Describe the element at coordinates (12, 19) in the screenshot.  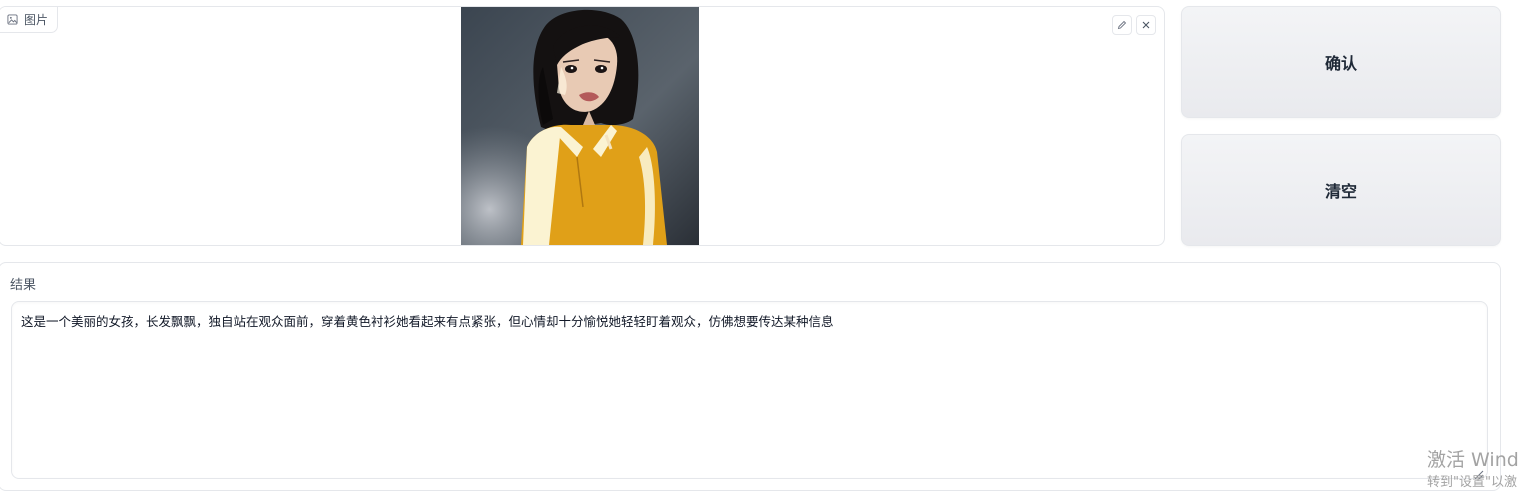
I see `image-icon` at that location.